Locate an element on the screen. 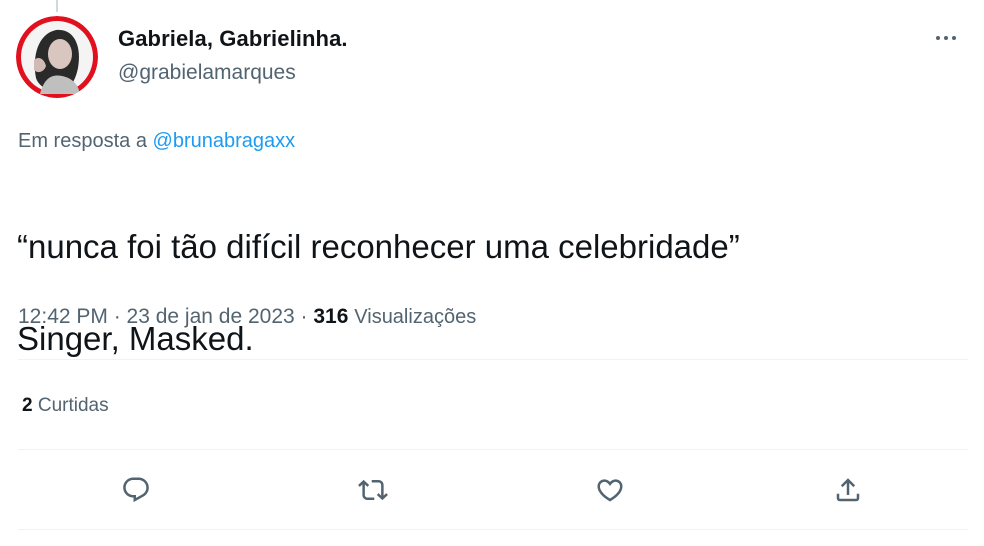 The image size is (984, 546). reply-mention-link: @brunabragaxx is located at coordinates (224, 141).